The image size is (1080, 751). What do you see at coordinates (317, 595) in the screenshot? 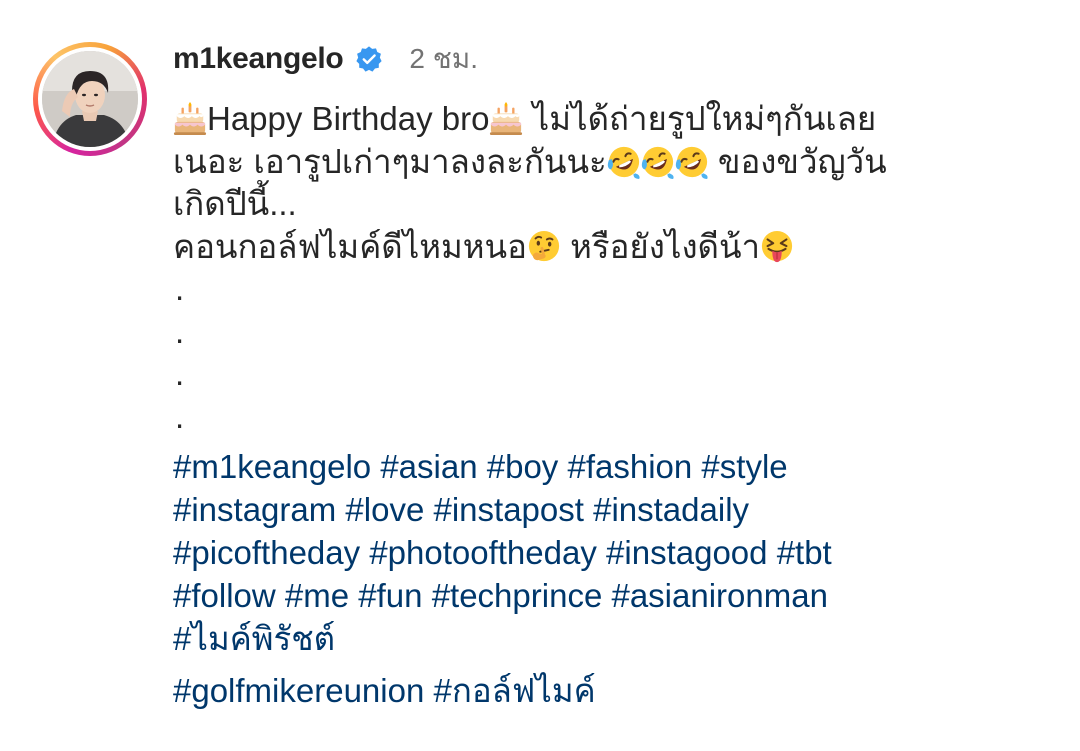
I see `hashtag-link: #me` at bounding box center [317, 595].